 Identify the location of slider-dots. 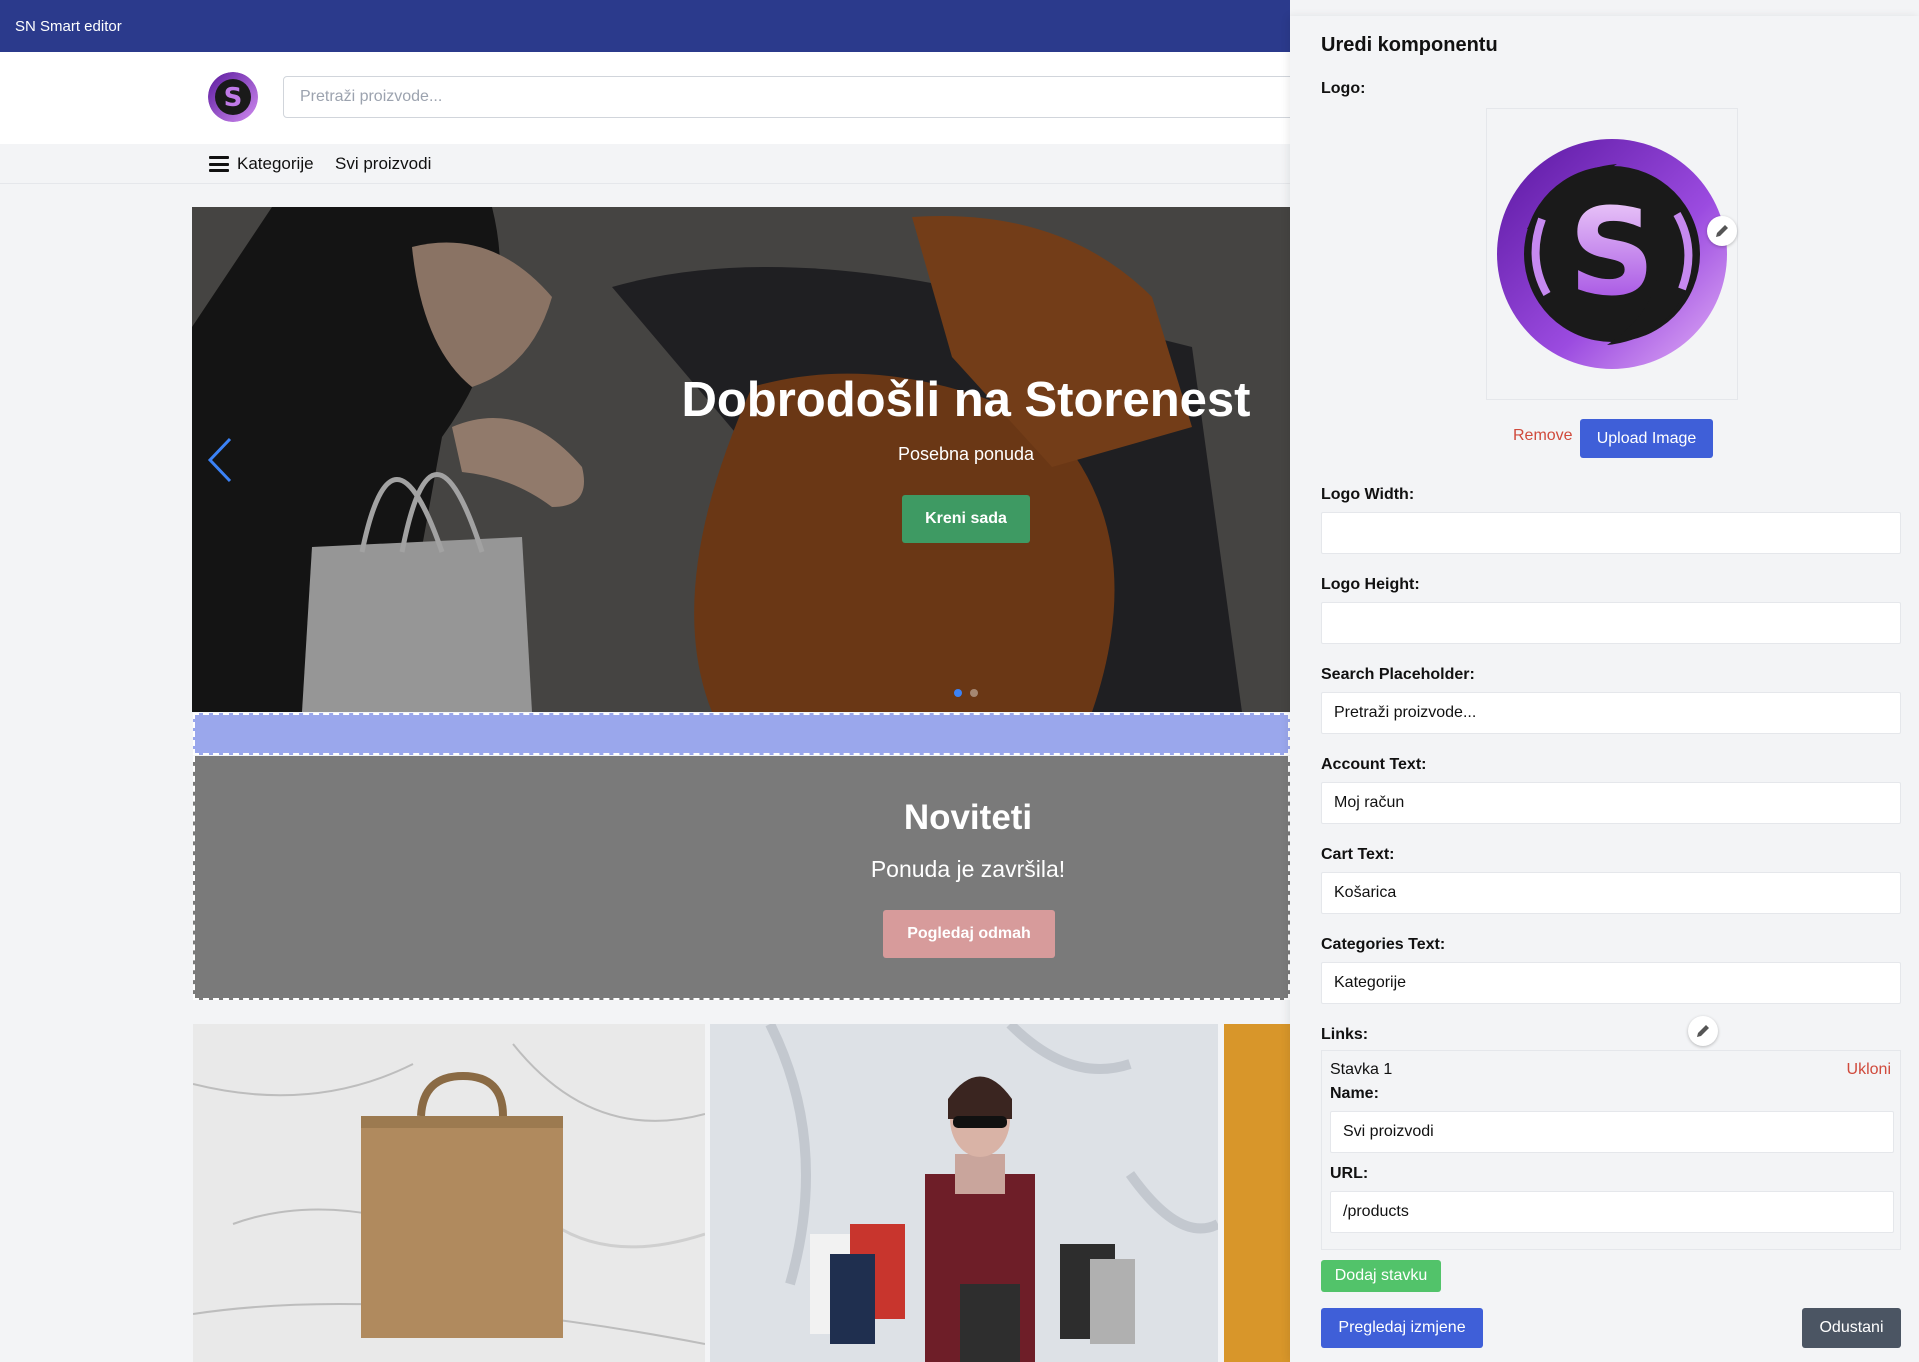
(966, 693).